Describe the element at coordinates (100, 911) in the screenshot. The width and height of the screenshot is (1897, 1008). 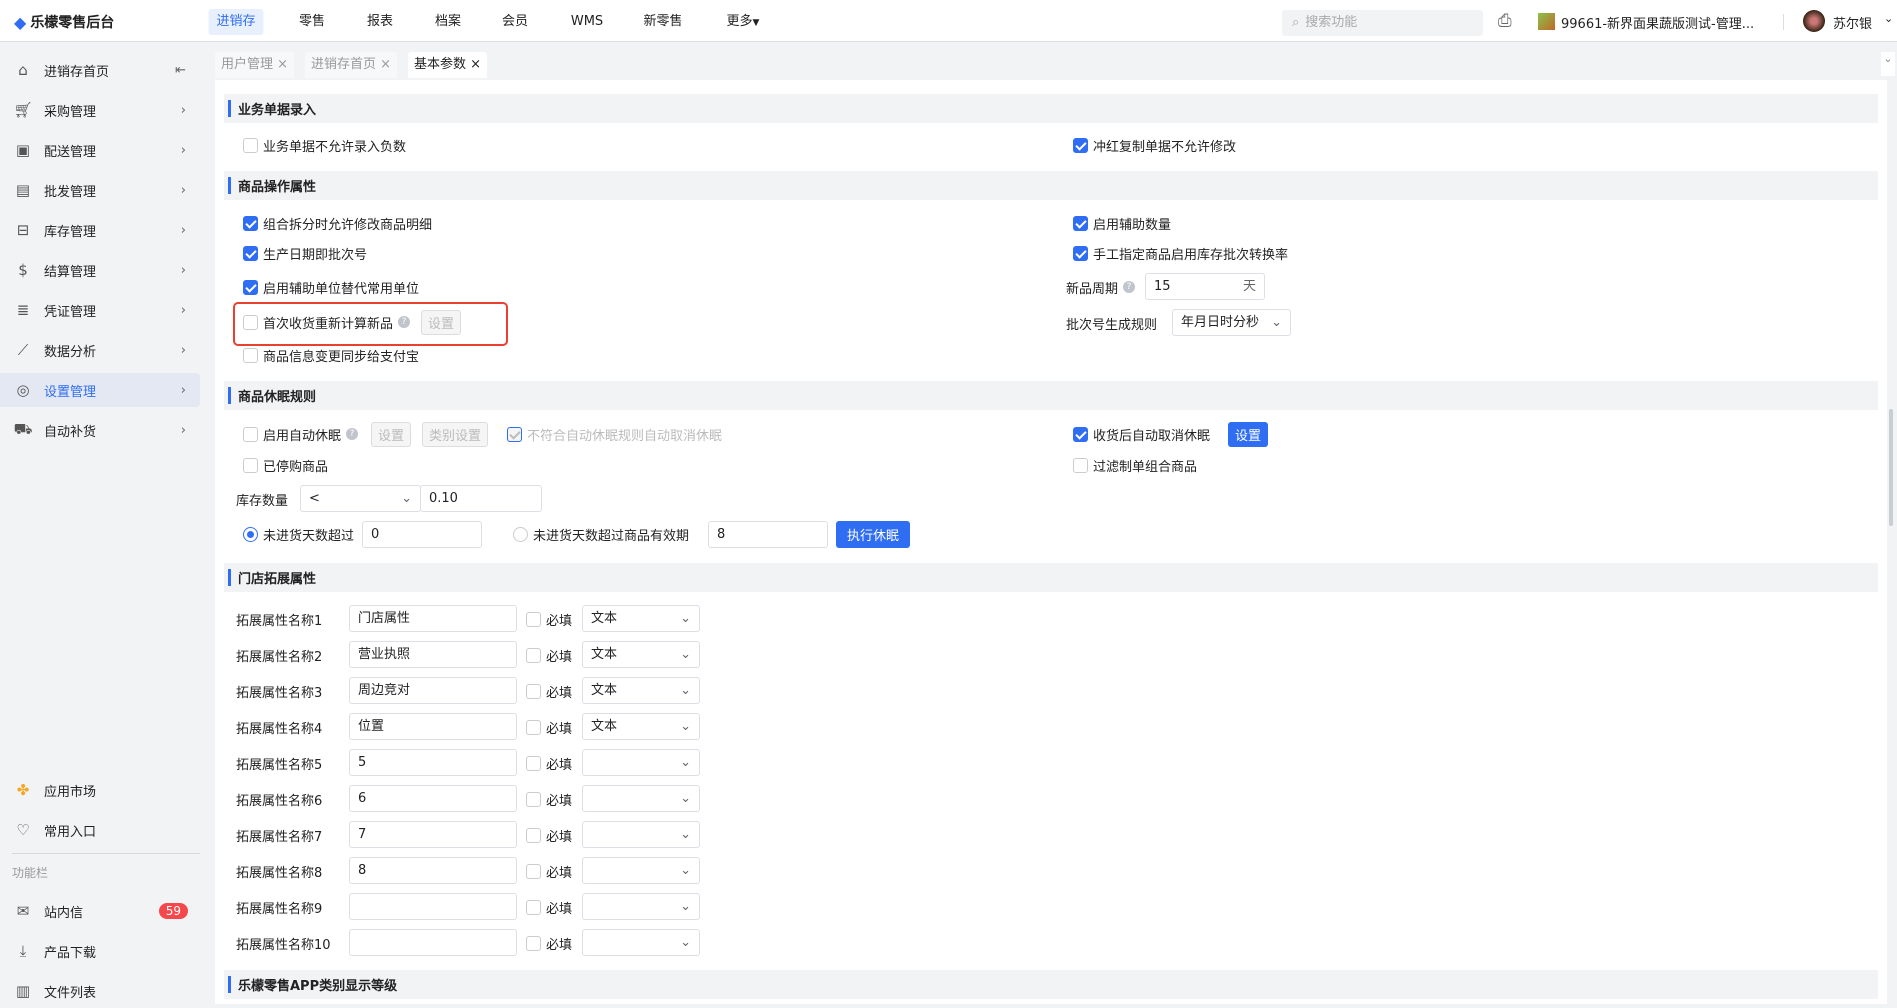
I see `sidebar-item-messages: ✉ 站内信 59` at that location.